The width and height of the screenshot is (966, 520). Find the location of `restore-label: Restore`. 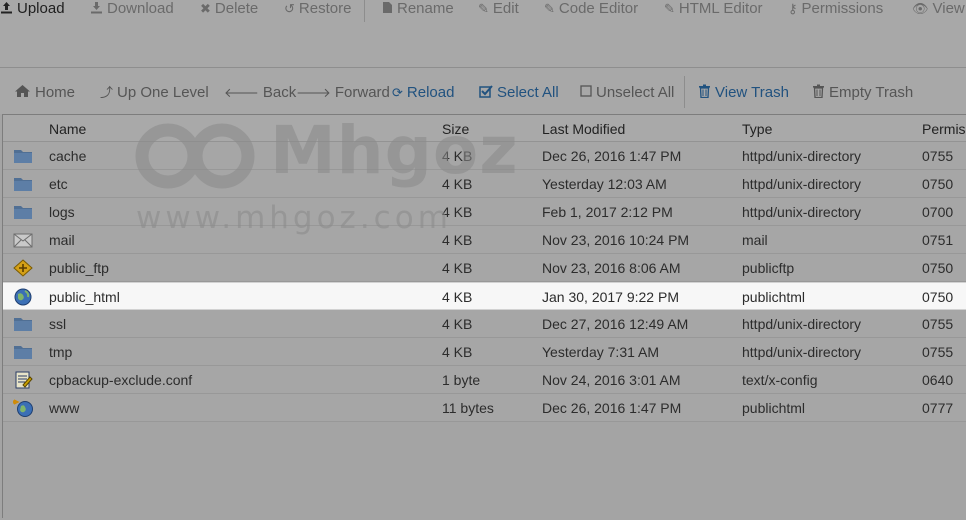

restore-label: Restore is located at coordinates (325, 8).